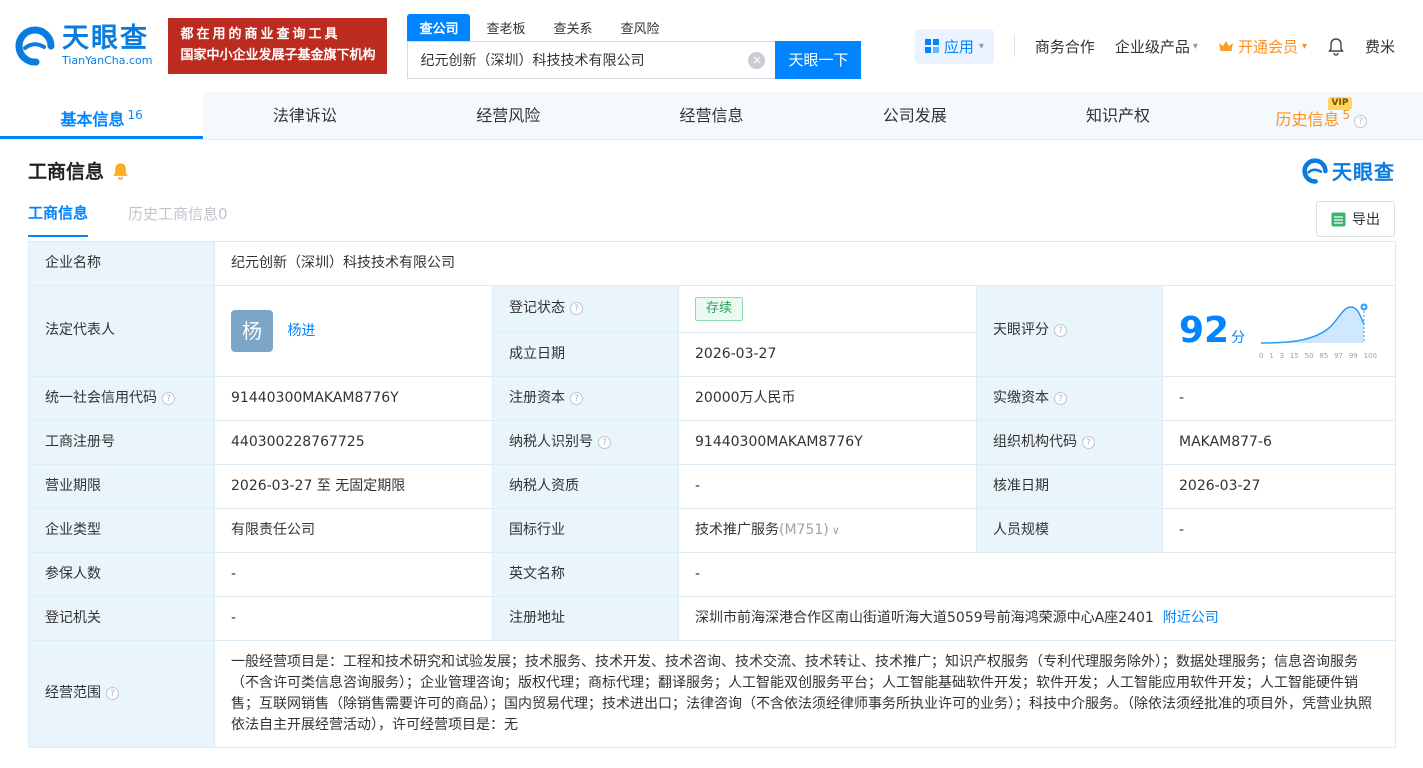  I want to click on subtab-history-business-info: 历史工商信息0, so click(178, 219).